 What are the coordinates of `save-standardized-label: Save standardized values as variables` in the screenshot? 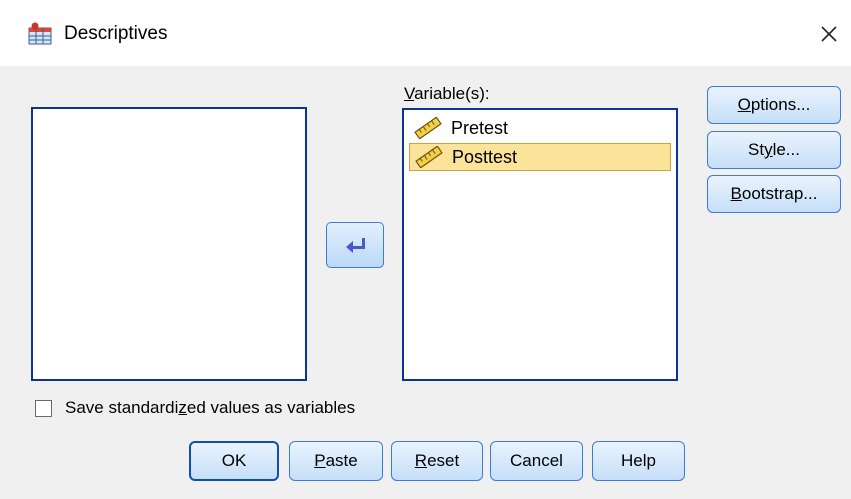 It's located at (210, 408).